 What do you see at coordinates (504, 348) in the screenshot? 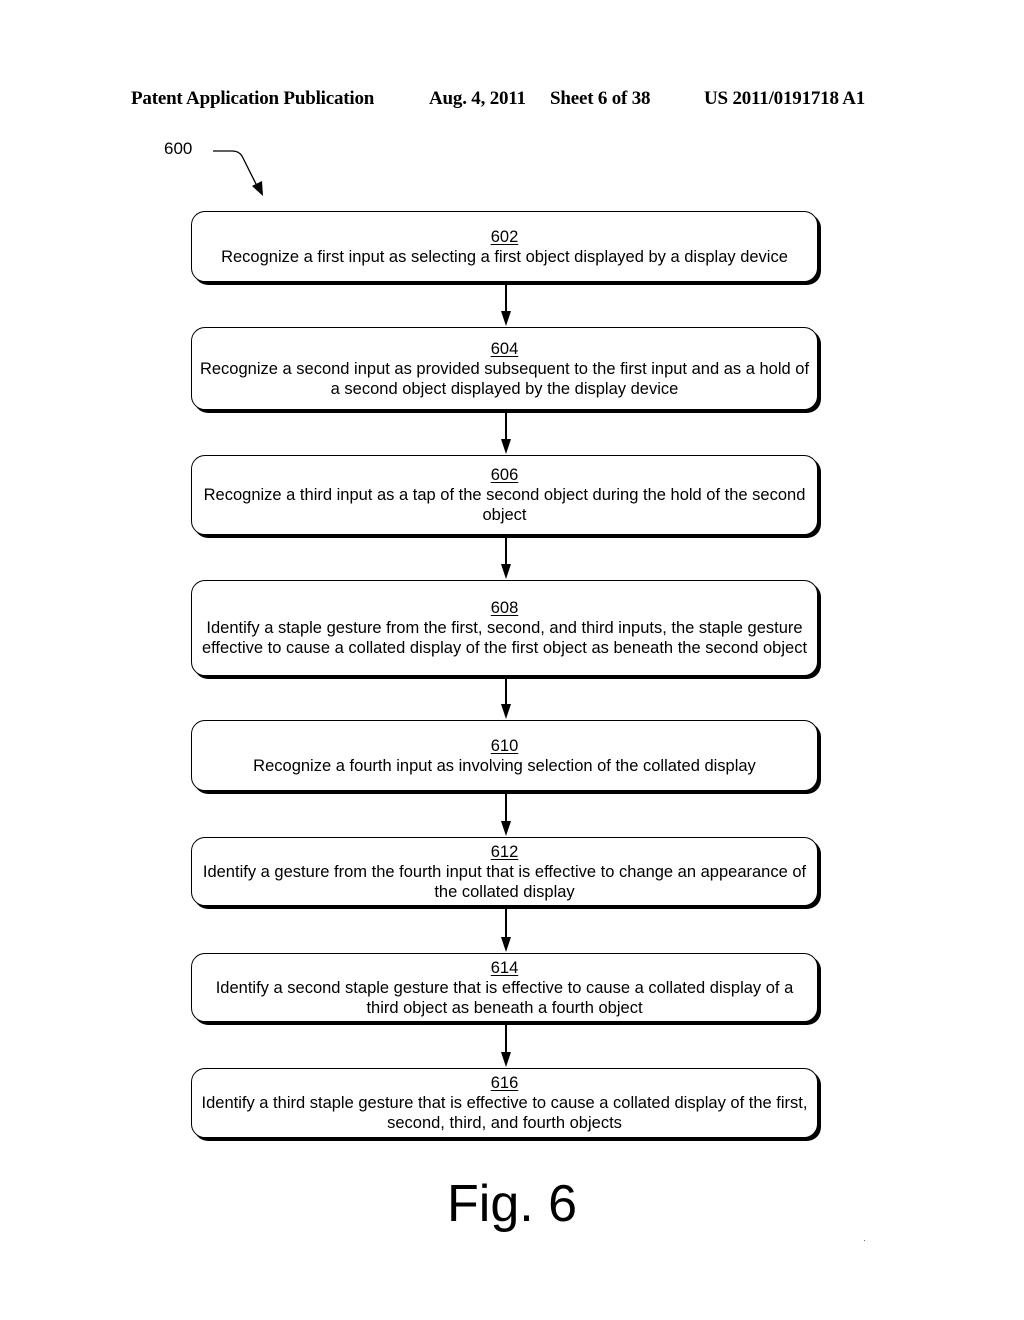
I see `step-number: 604` at bounding box center [504, 348].